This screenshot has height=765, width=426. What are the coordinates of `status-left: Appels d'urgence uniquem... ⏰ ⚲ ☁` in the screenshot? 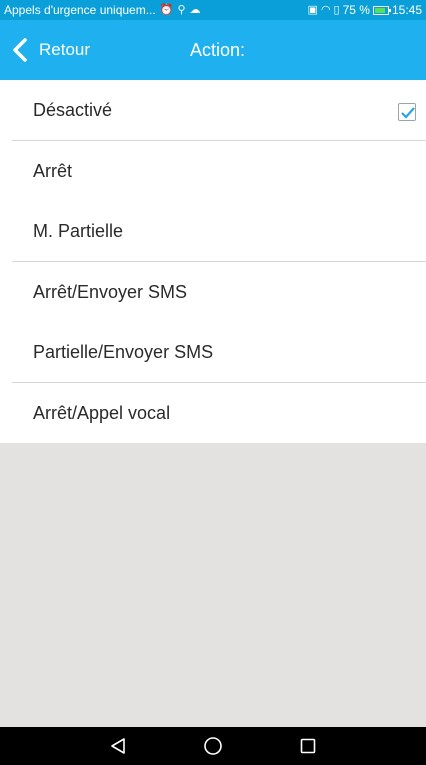 It's located at (102, 10).